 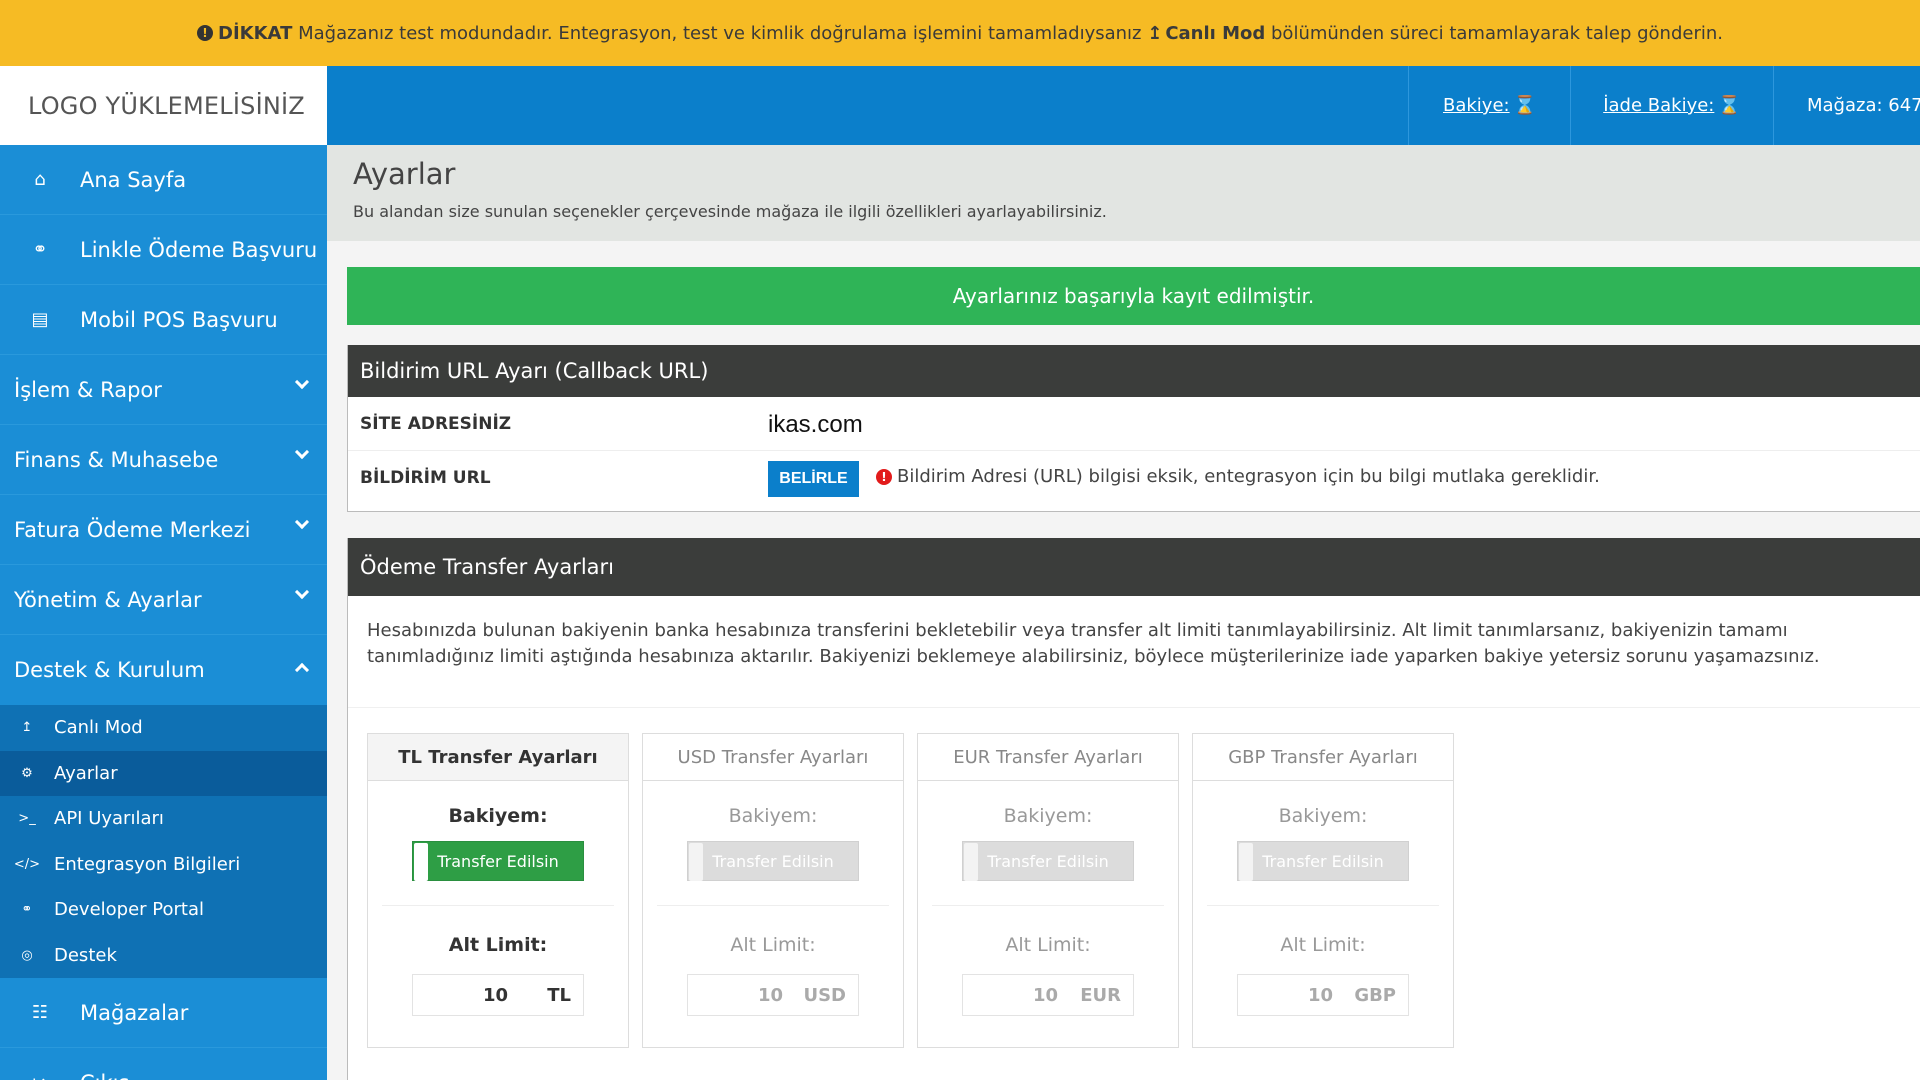 What do you see at coordinates (104, 1075) in the screenshot?
I see `sidebar-item-label: Çıkış` at bounding box center [104, 1075].